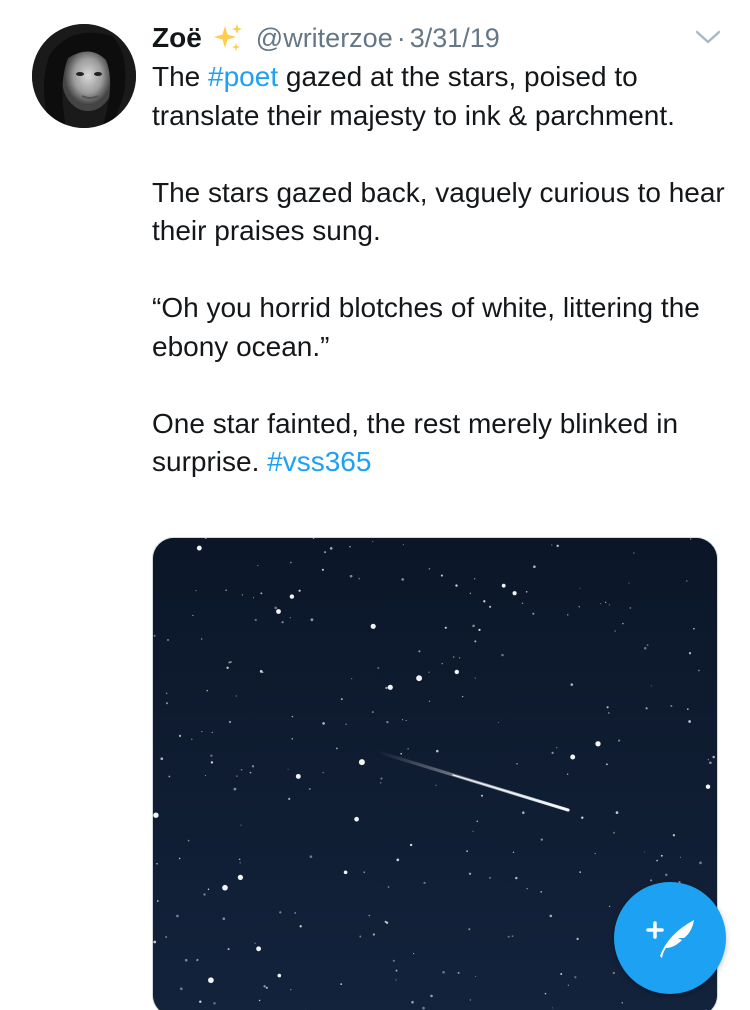  Describe the element at coordinates (670, 938) in the screenshot. I see `compose-tweet-button` at that location.